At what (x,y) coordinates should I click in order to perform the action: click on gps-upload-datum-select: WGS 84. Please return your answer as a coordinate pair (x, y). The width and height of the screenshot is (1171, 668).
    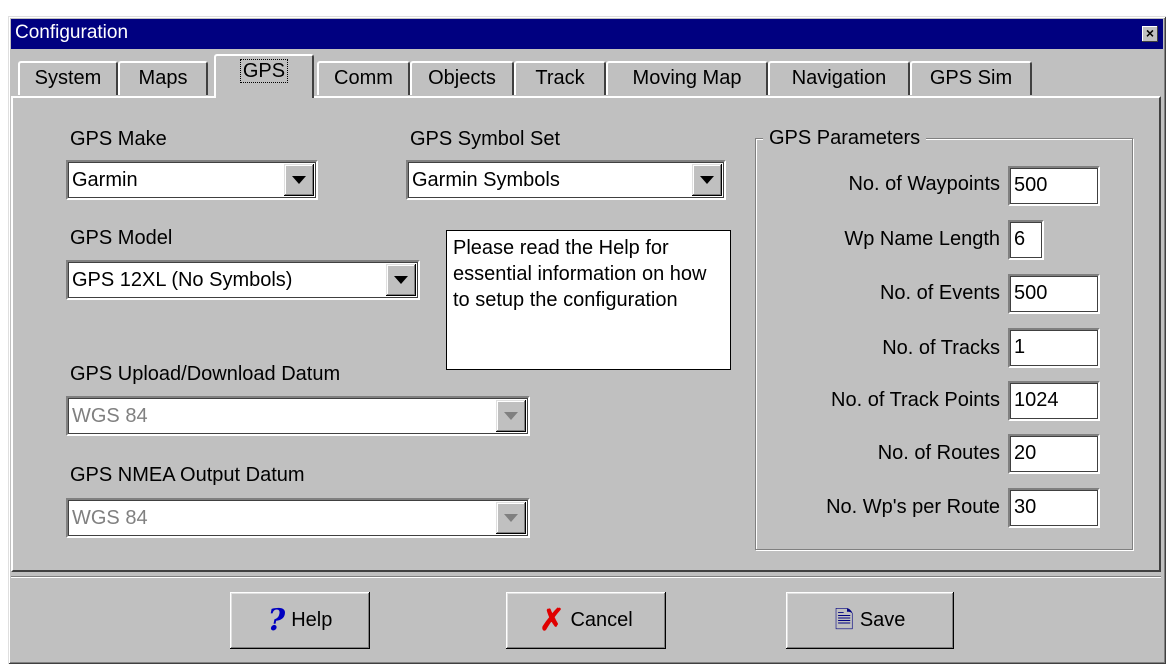
    Looking at the image, I should click on (298, 416).